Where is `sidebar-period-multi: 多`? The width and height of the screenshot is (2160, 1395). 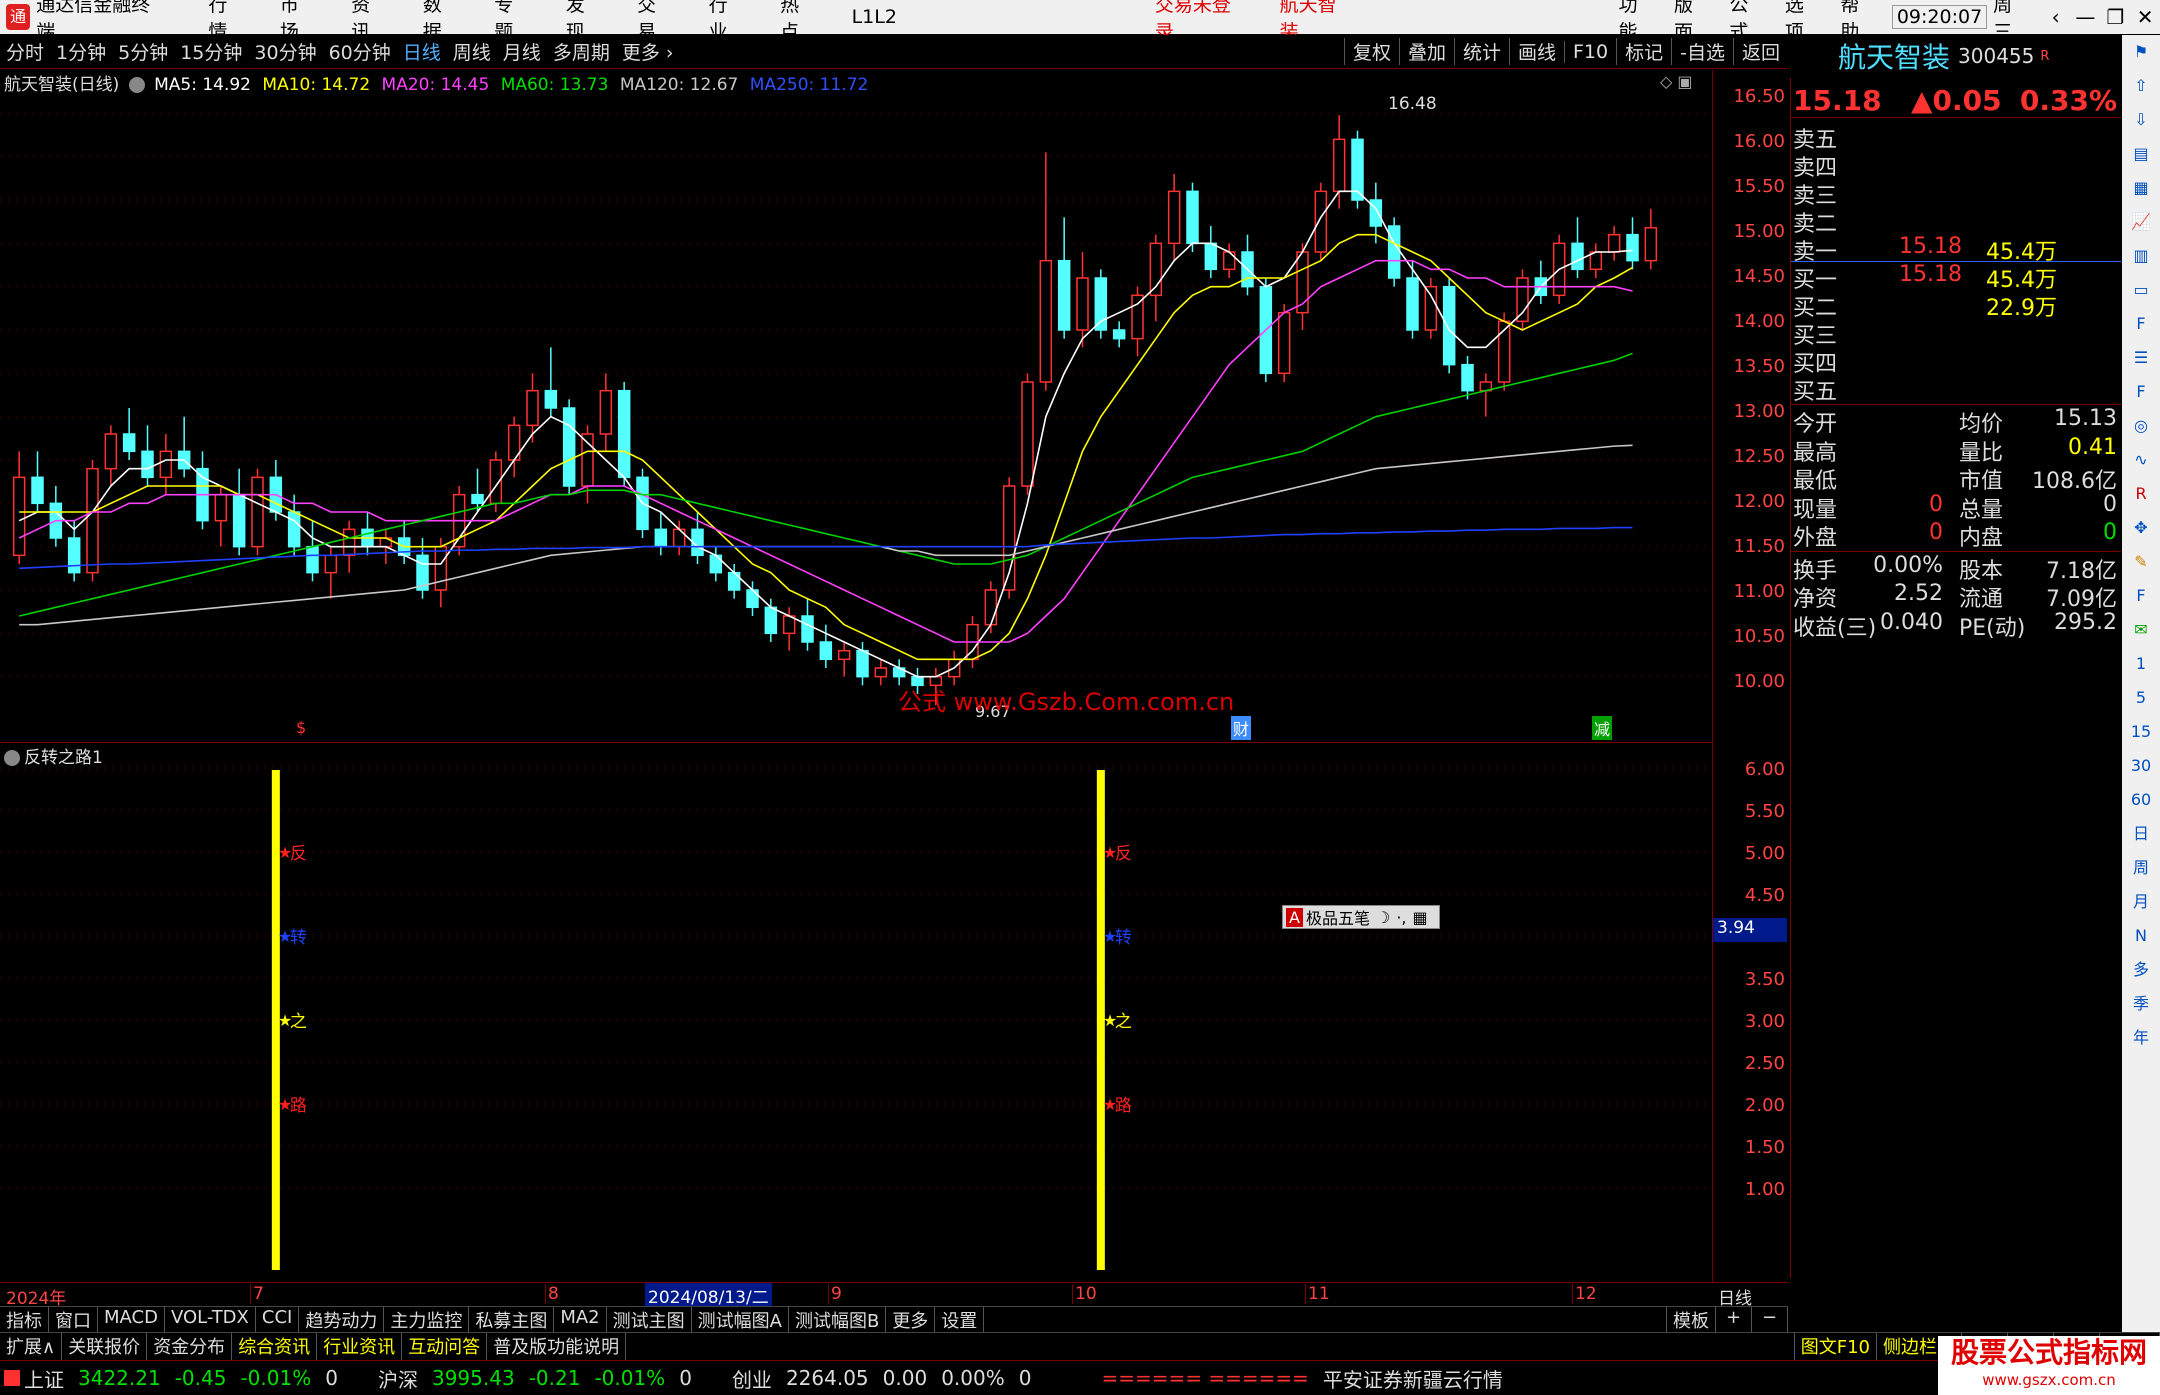 sidebar-period-multi: 多 is located at coordinates (2141, 970).